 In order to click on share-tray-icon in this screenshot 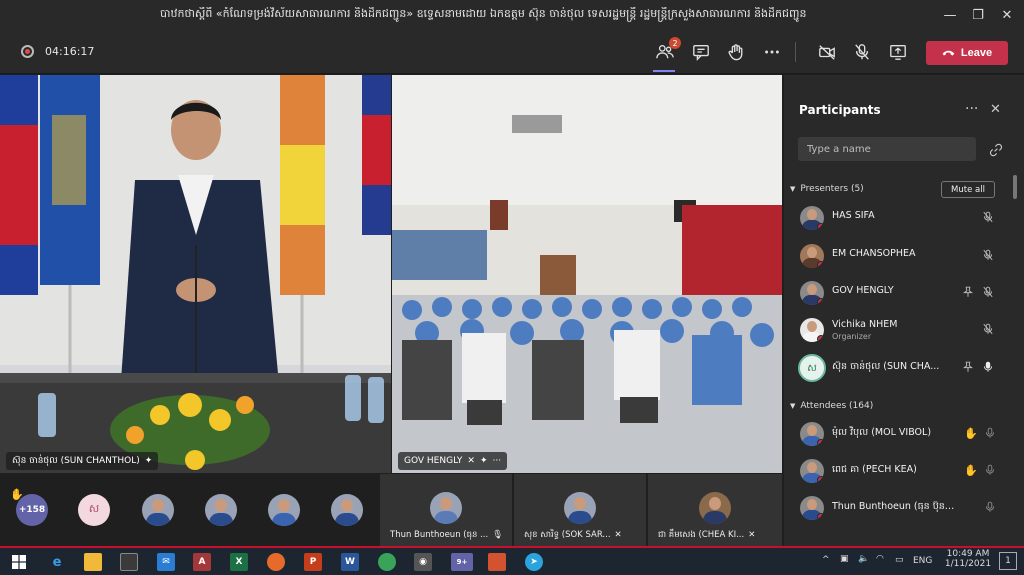, I will do `click(898, 52)`.